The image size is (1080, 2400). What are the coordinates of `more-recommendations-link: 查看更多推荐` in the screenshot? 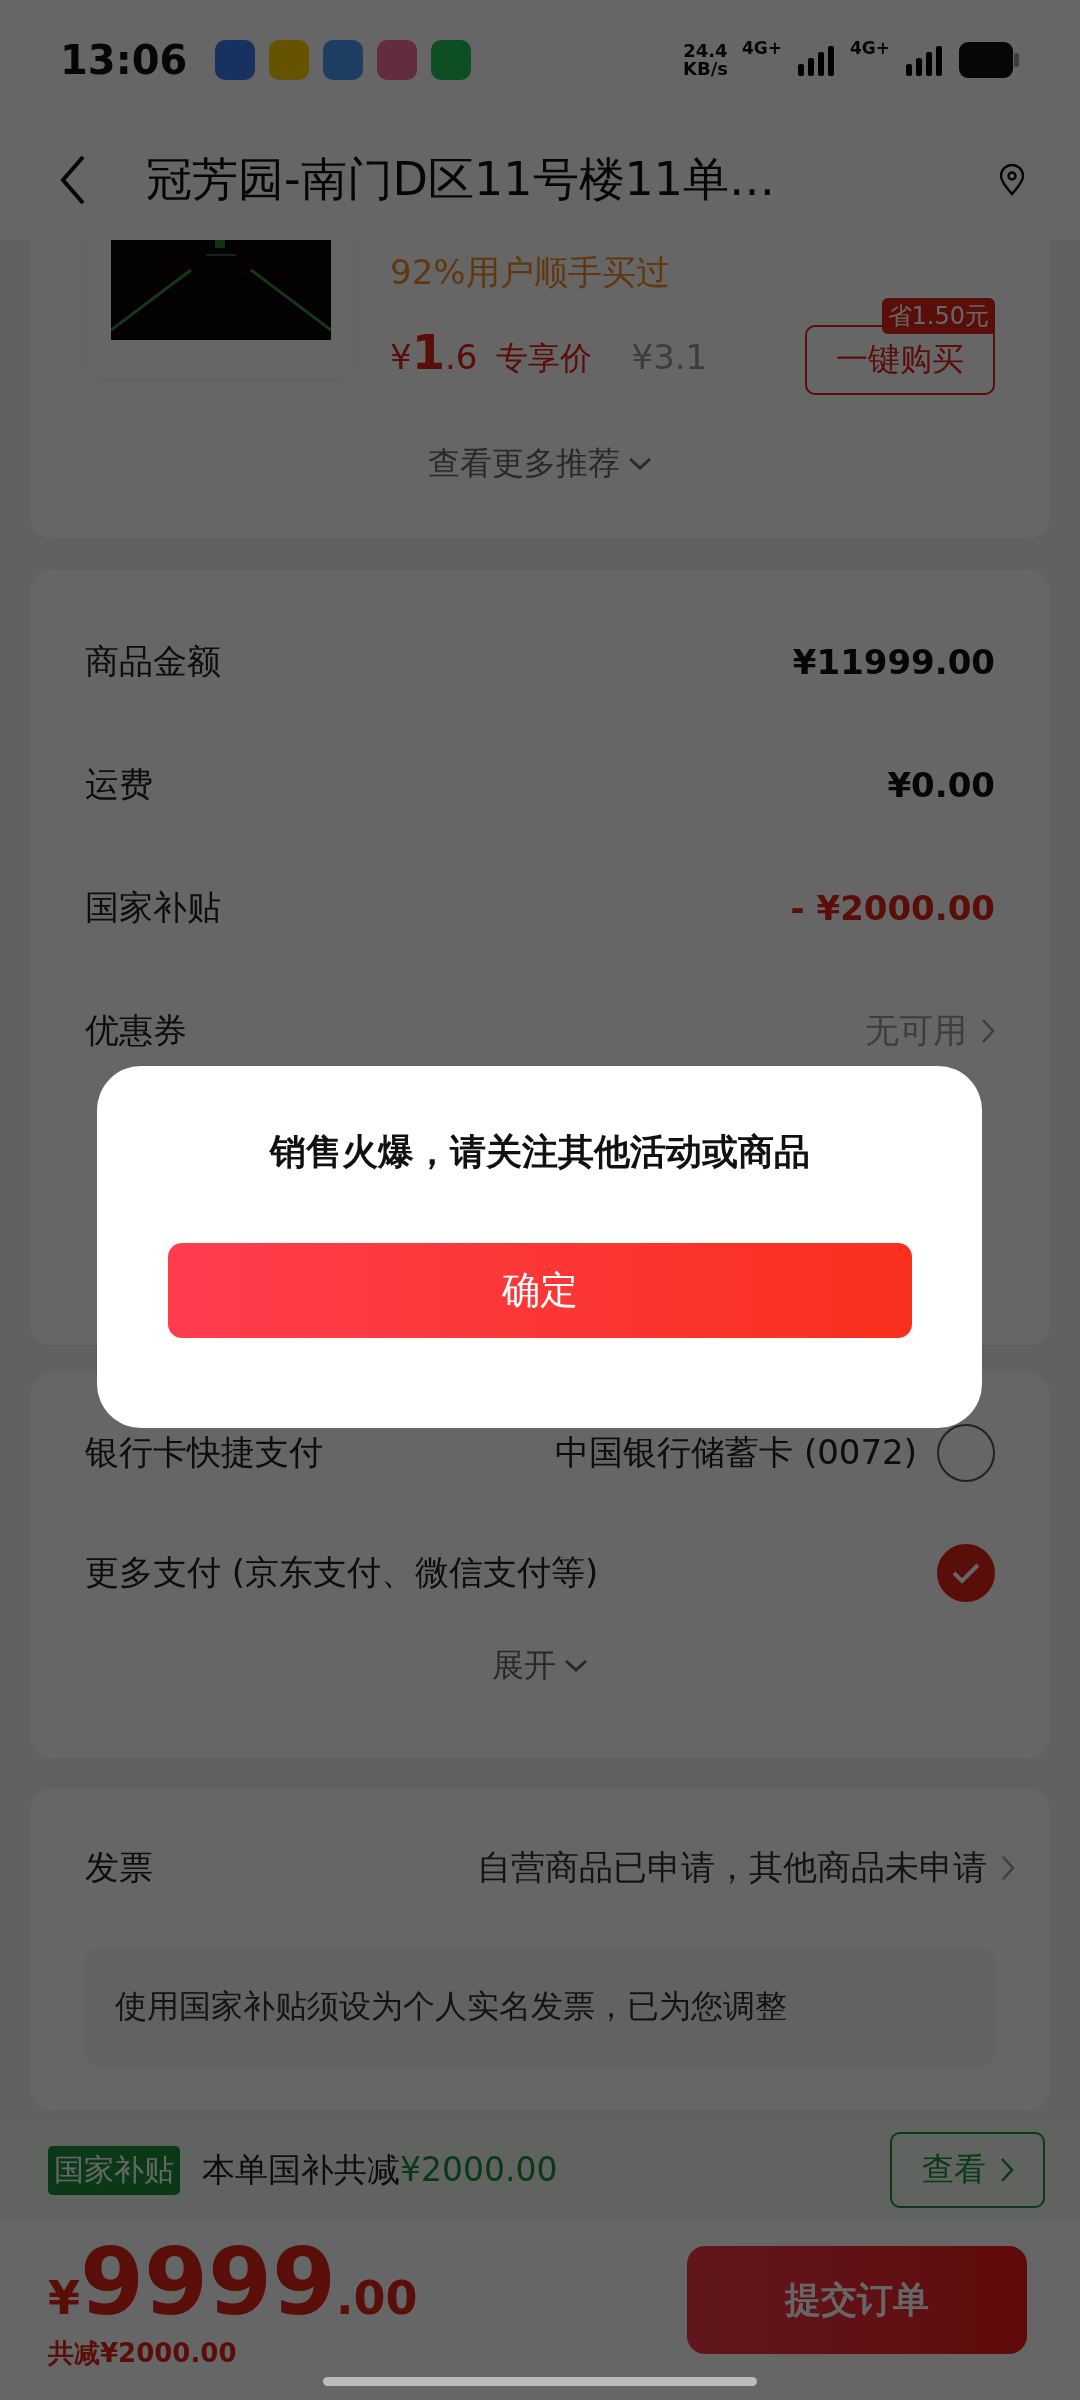 It's located at (524, 464).